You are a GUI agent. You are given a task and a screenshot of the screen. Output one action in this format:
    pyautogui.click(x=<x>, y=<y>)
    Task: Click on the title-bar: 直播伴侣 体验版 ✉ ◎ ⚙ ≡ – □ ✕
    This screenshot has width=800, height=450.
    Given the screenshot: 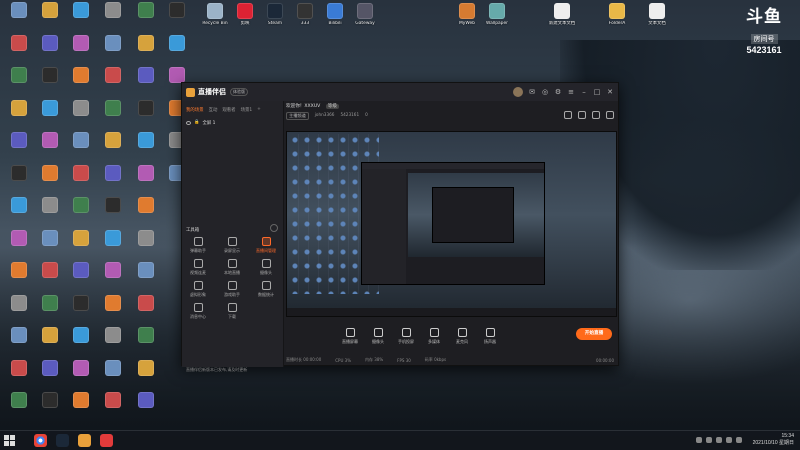 What is the action you would take?
    pyautogui.click(x=400, y=92)
    